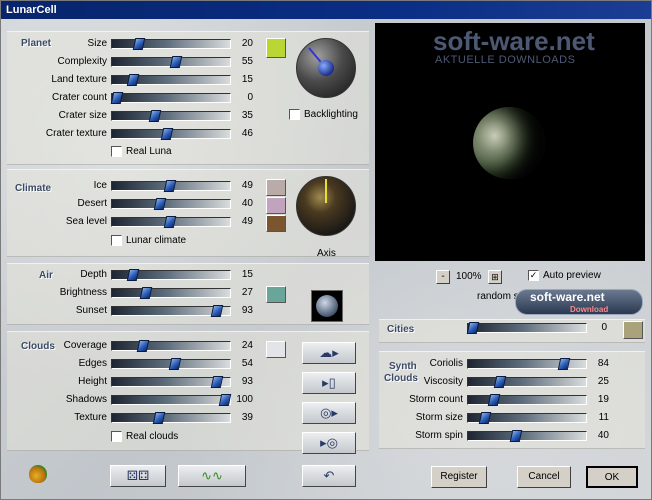 Image resolution: width=652 pixels, height=500 pixels. Describe the element at coordinates (247, 310) in the screenshot. I see `slider-value: 93` at that location.